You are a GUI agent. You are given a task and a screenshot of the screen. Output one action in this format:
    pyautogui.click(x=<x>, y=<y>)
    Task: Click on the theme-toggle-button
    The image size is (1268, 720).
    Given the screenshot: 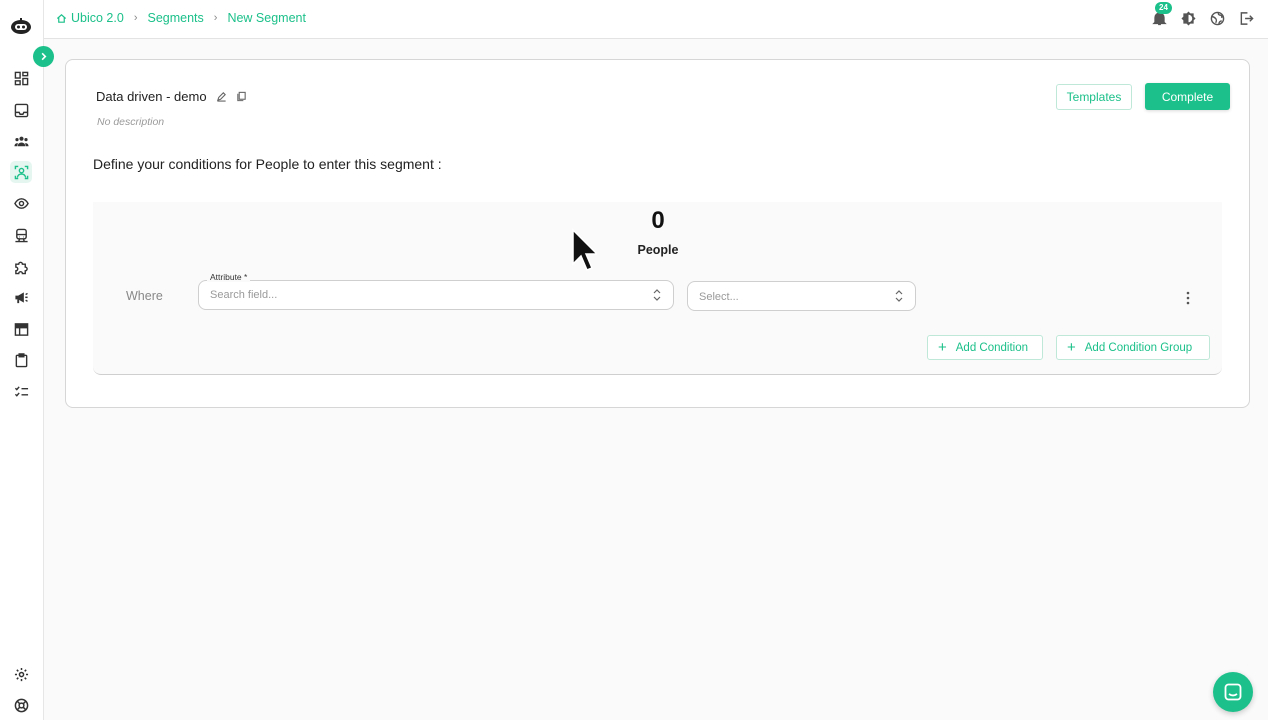 What is the action you would take?
    pyautogui.click(x=1188, y=18)
    